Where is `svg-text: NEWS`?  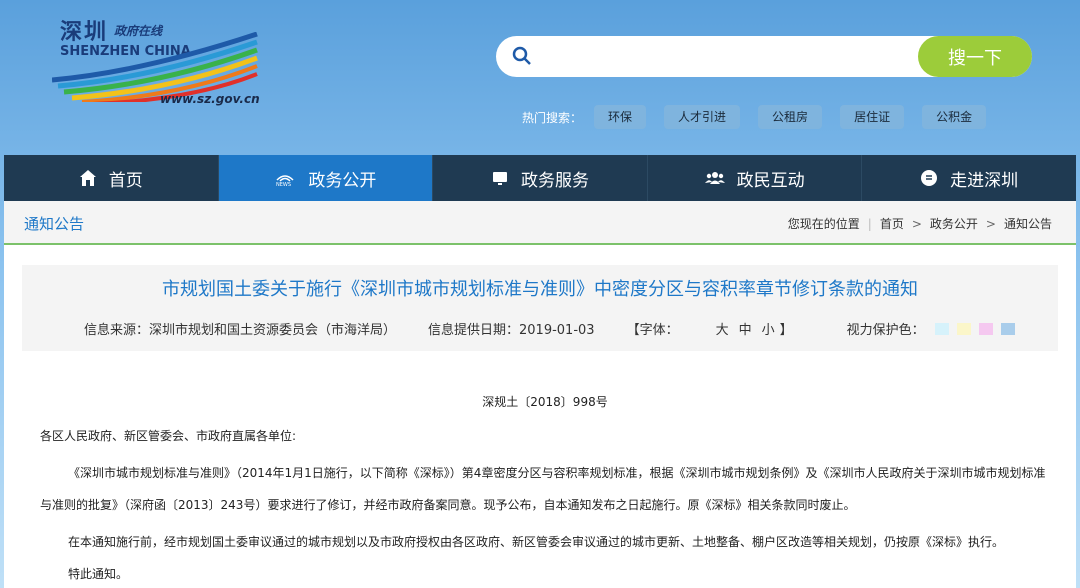
svg-text: NEWS is located at coordinates (283, 184).